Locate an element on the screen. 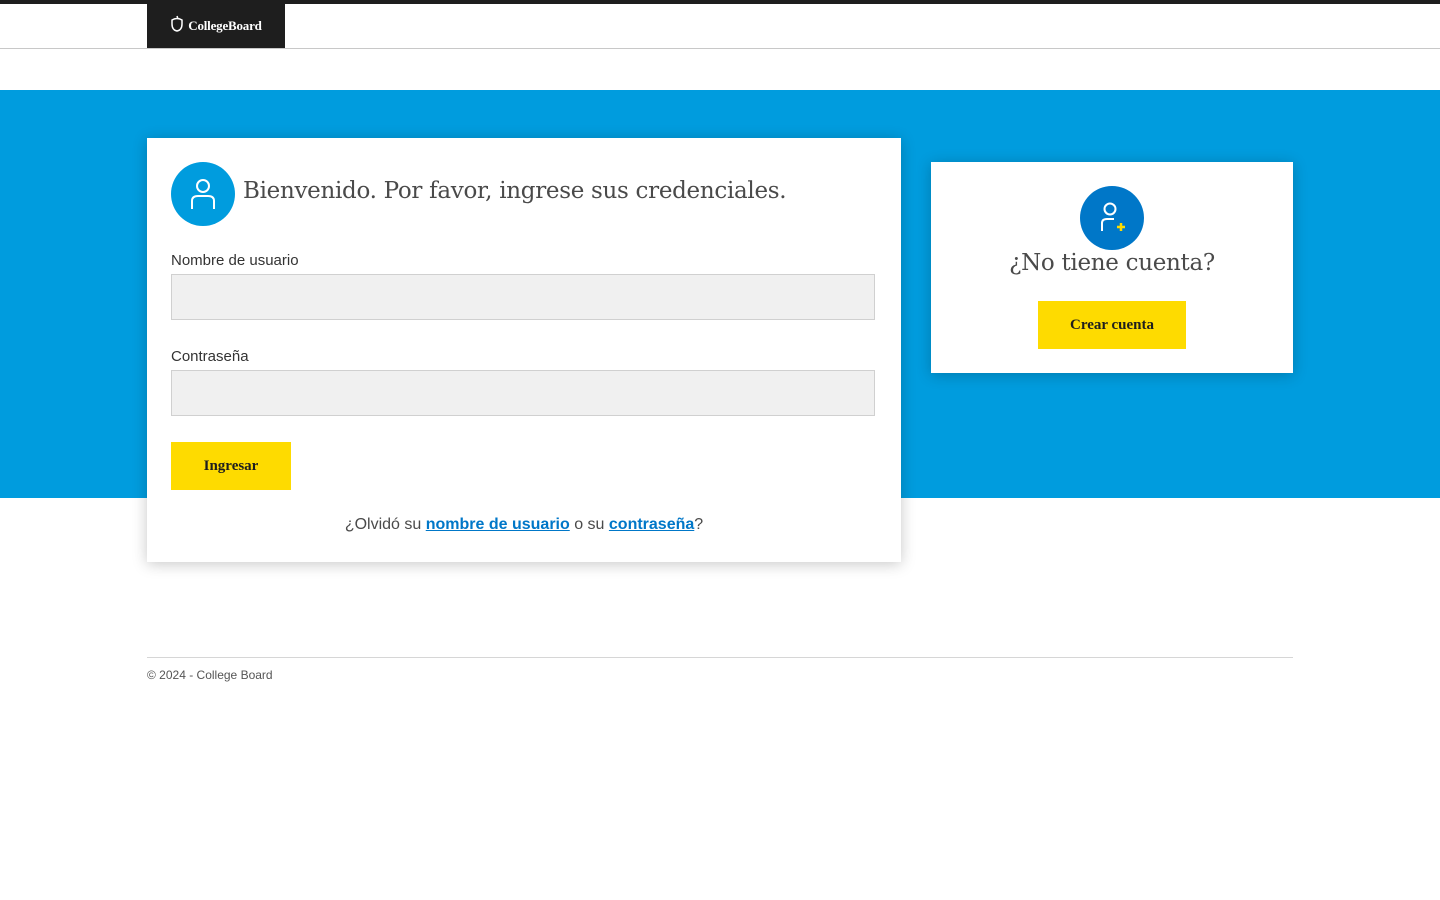 The height and width of the screenshot is (900, 1440). create-account-button: Crear cuenta is located at coordinates (1112, 325).